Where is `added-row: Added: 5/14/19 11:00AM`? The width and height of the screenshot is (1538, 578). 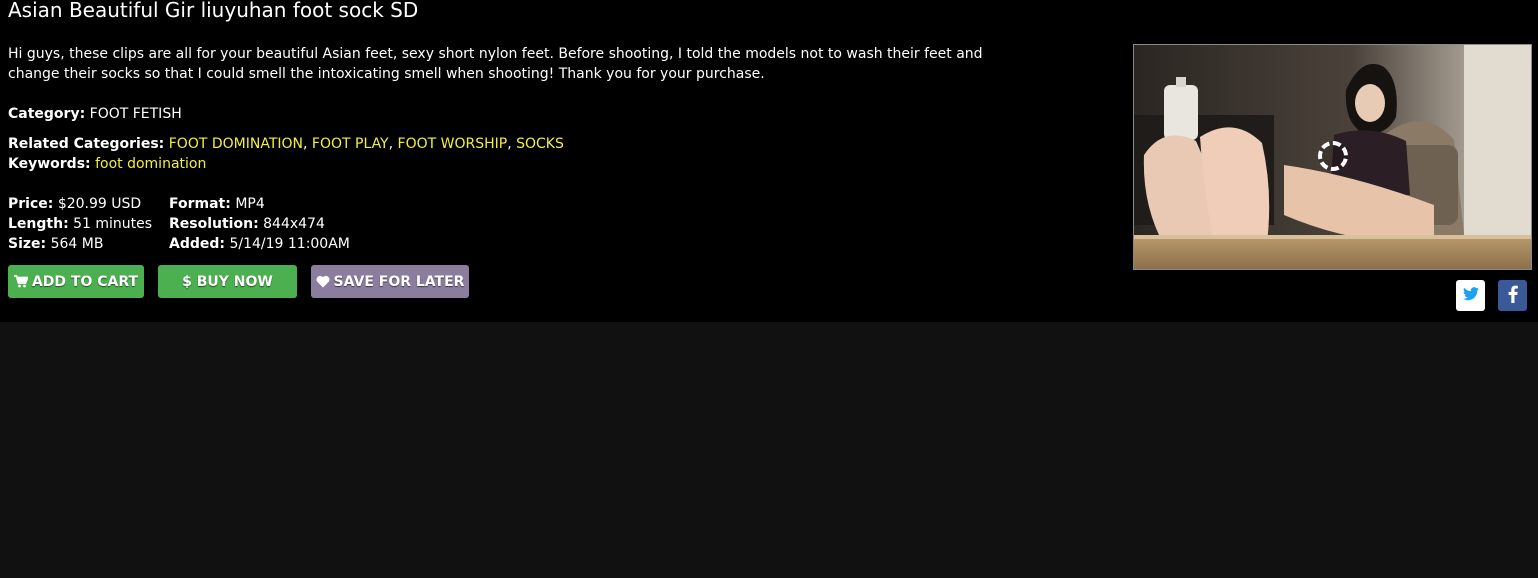
added-row: Added: 5/14/19 11:00AM is located at coordinates (259, 244).